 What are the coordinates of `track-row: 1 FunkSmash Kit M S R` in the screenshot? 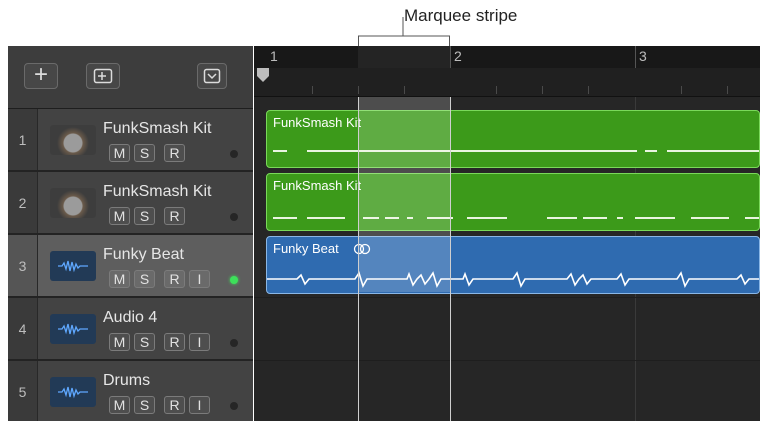 It's located at (130, 140).